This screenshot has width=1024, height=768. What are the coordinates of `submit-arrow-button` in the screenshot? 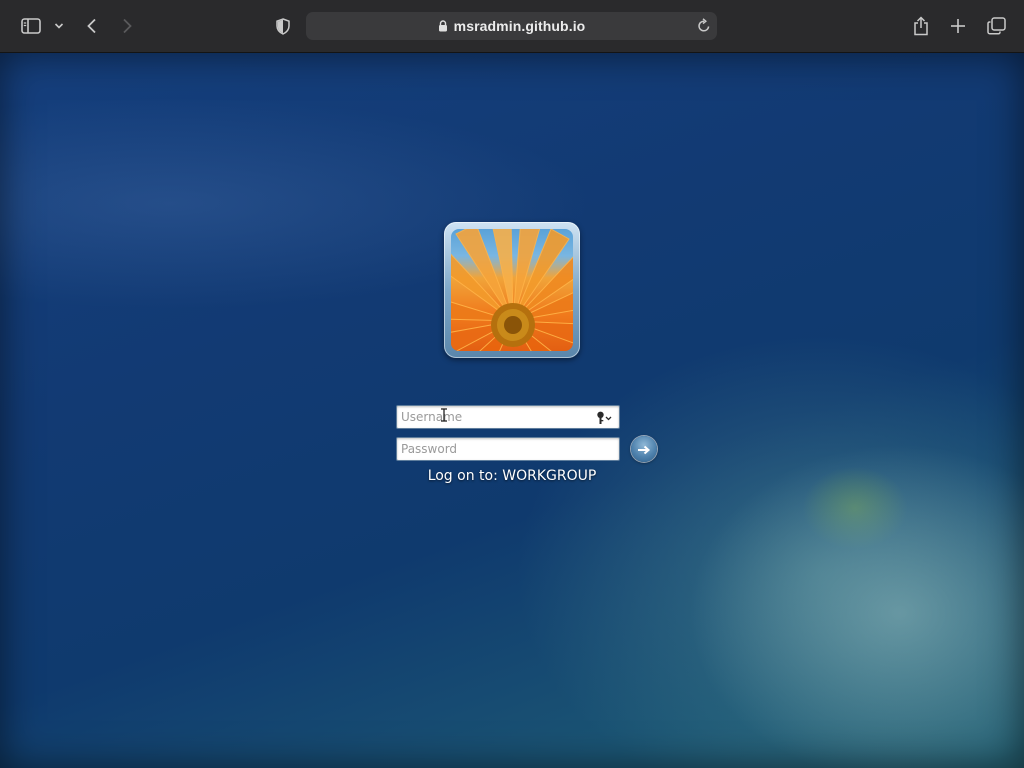 It's located at (644, 449).